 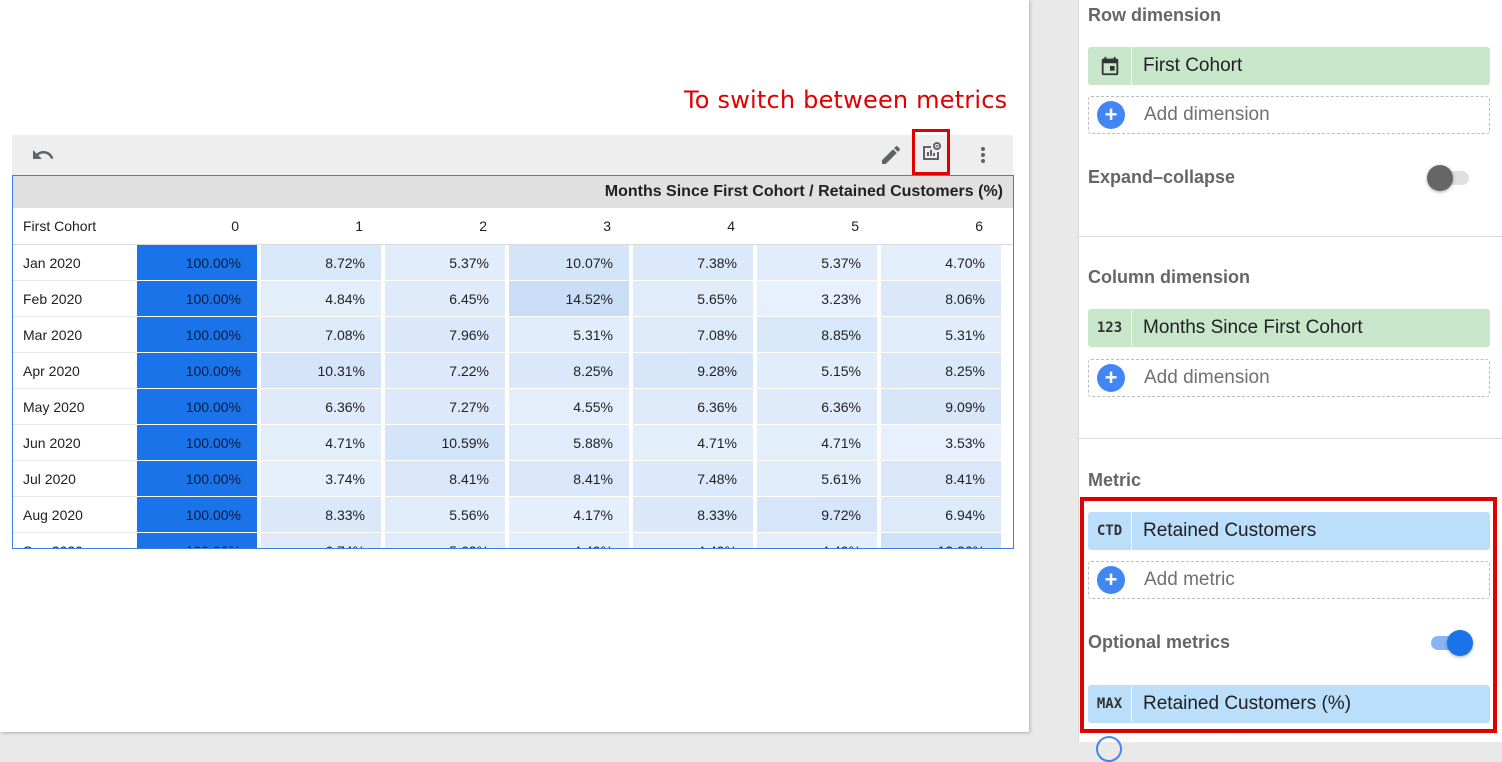 What do you see at coordinates (931, 152) in the screenshot?
I see `switch-metric-button` at bounding box center [931, 152].